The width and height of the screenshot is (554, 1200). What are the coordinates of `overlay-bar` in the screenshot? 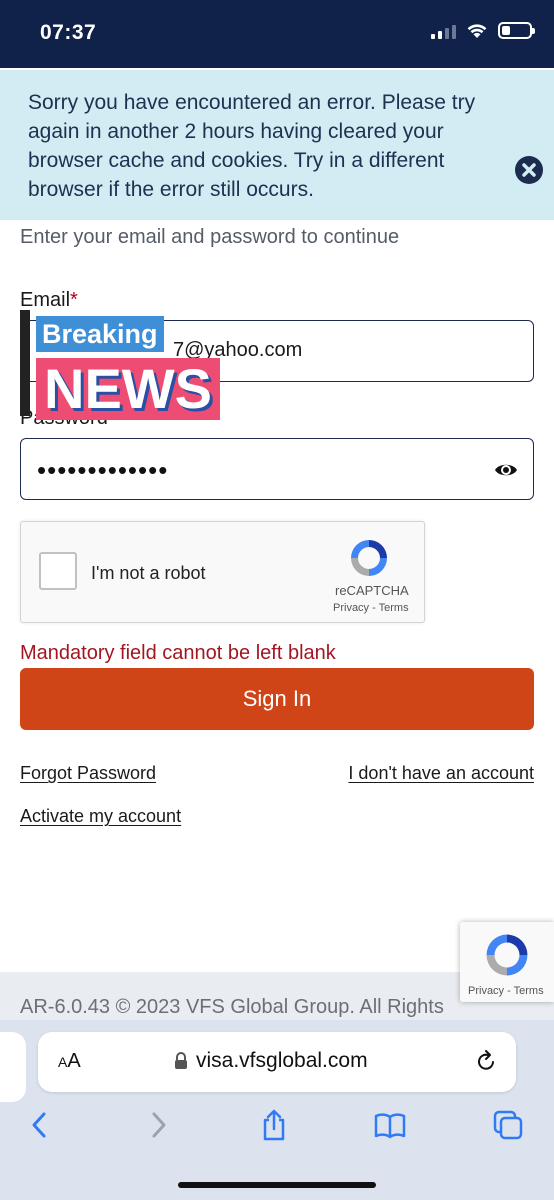 It's located at (25, 363).